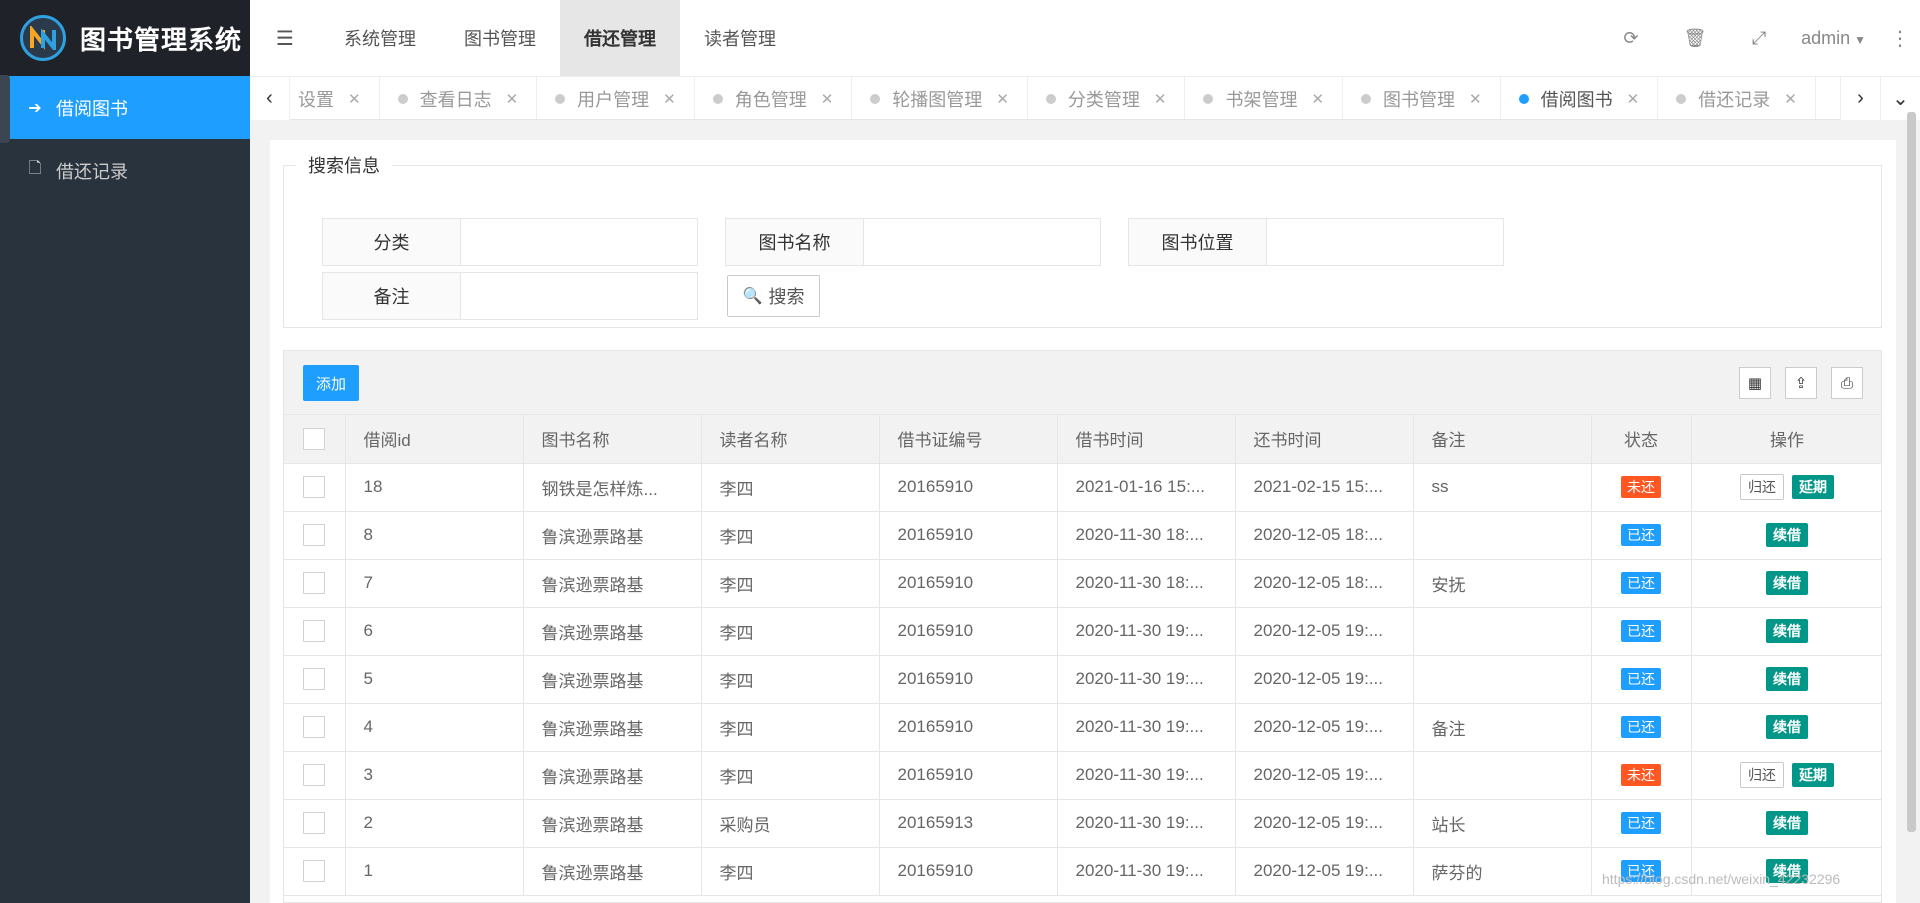  What do you see at coordinates (1860, 98) in the screenshot?
I see `tab-scroll-right-icon: ›` at bounding box center [1860, 98].